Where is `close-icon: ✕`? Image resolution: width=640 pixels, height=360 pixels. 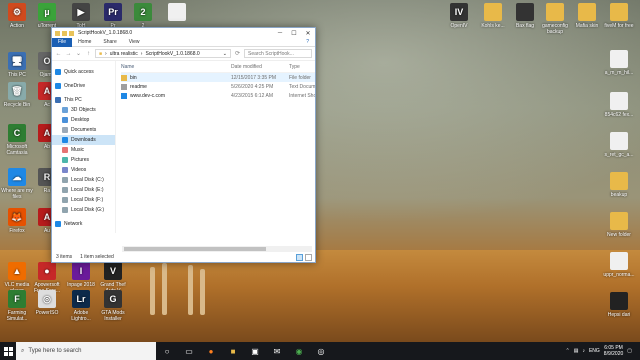 close-icon: ✕ is located at coordinates (308, 33).